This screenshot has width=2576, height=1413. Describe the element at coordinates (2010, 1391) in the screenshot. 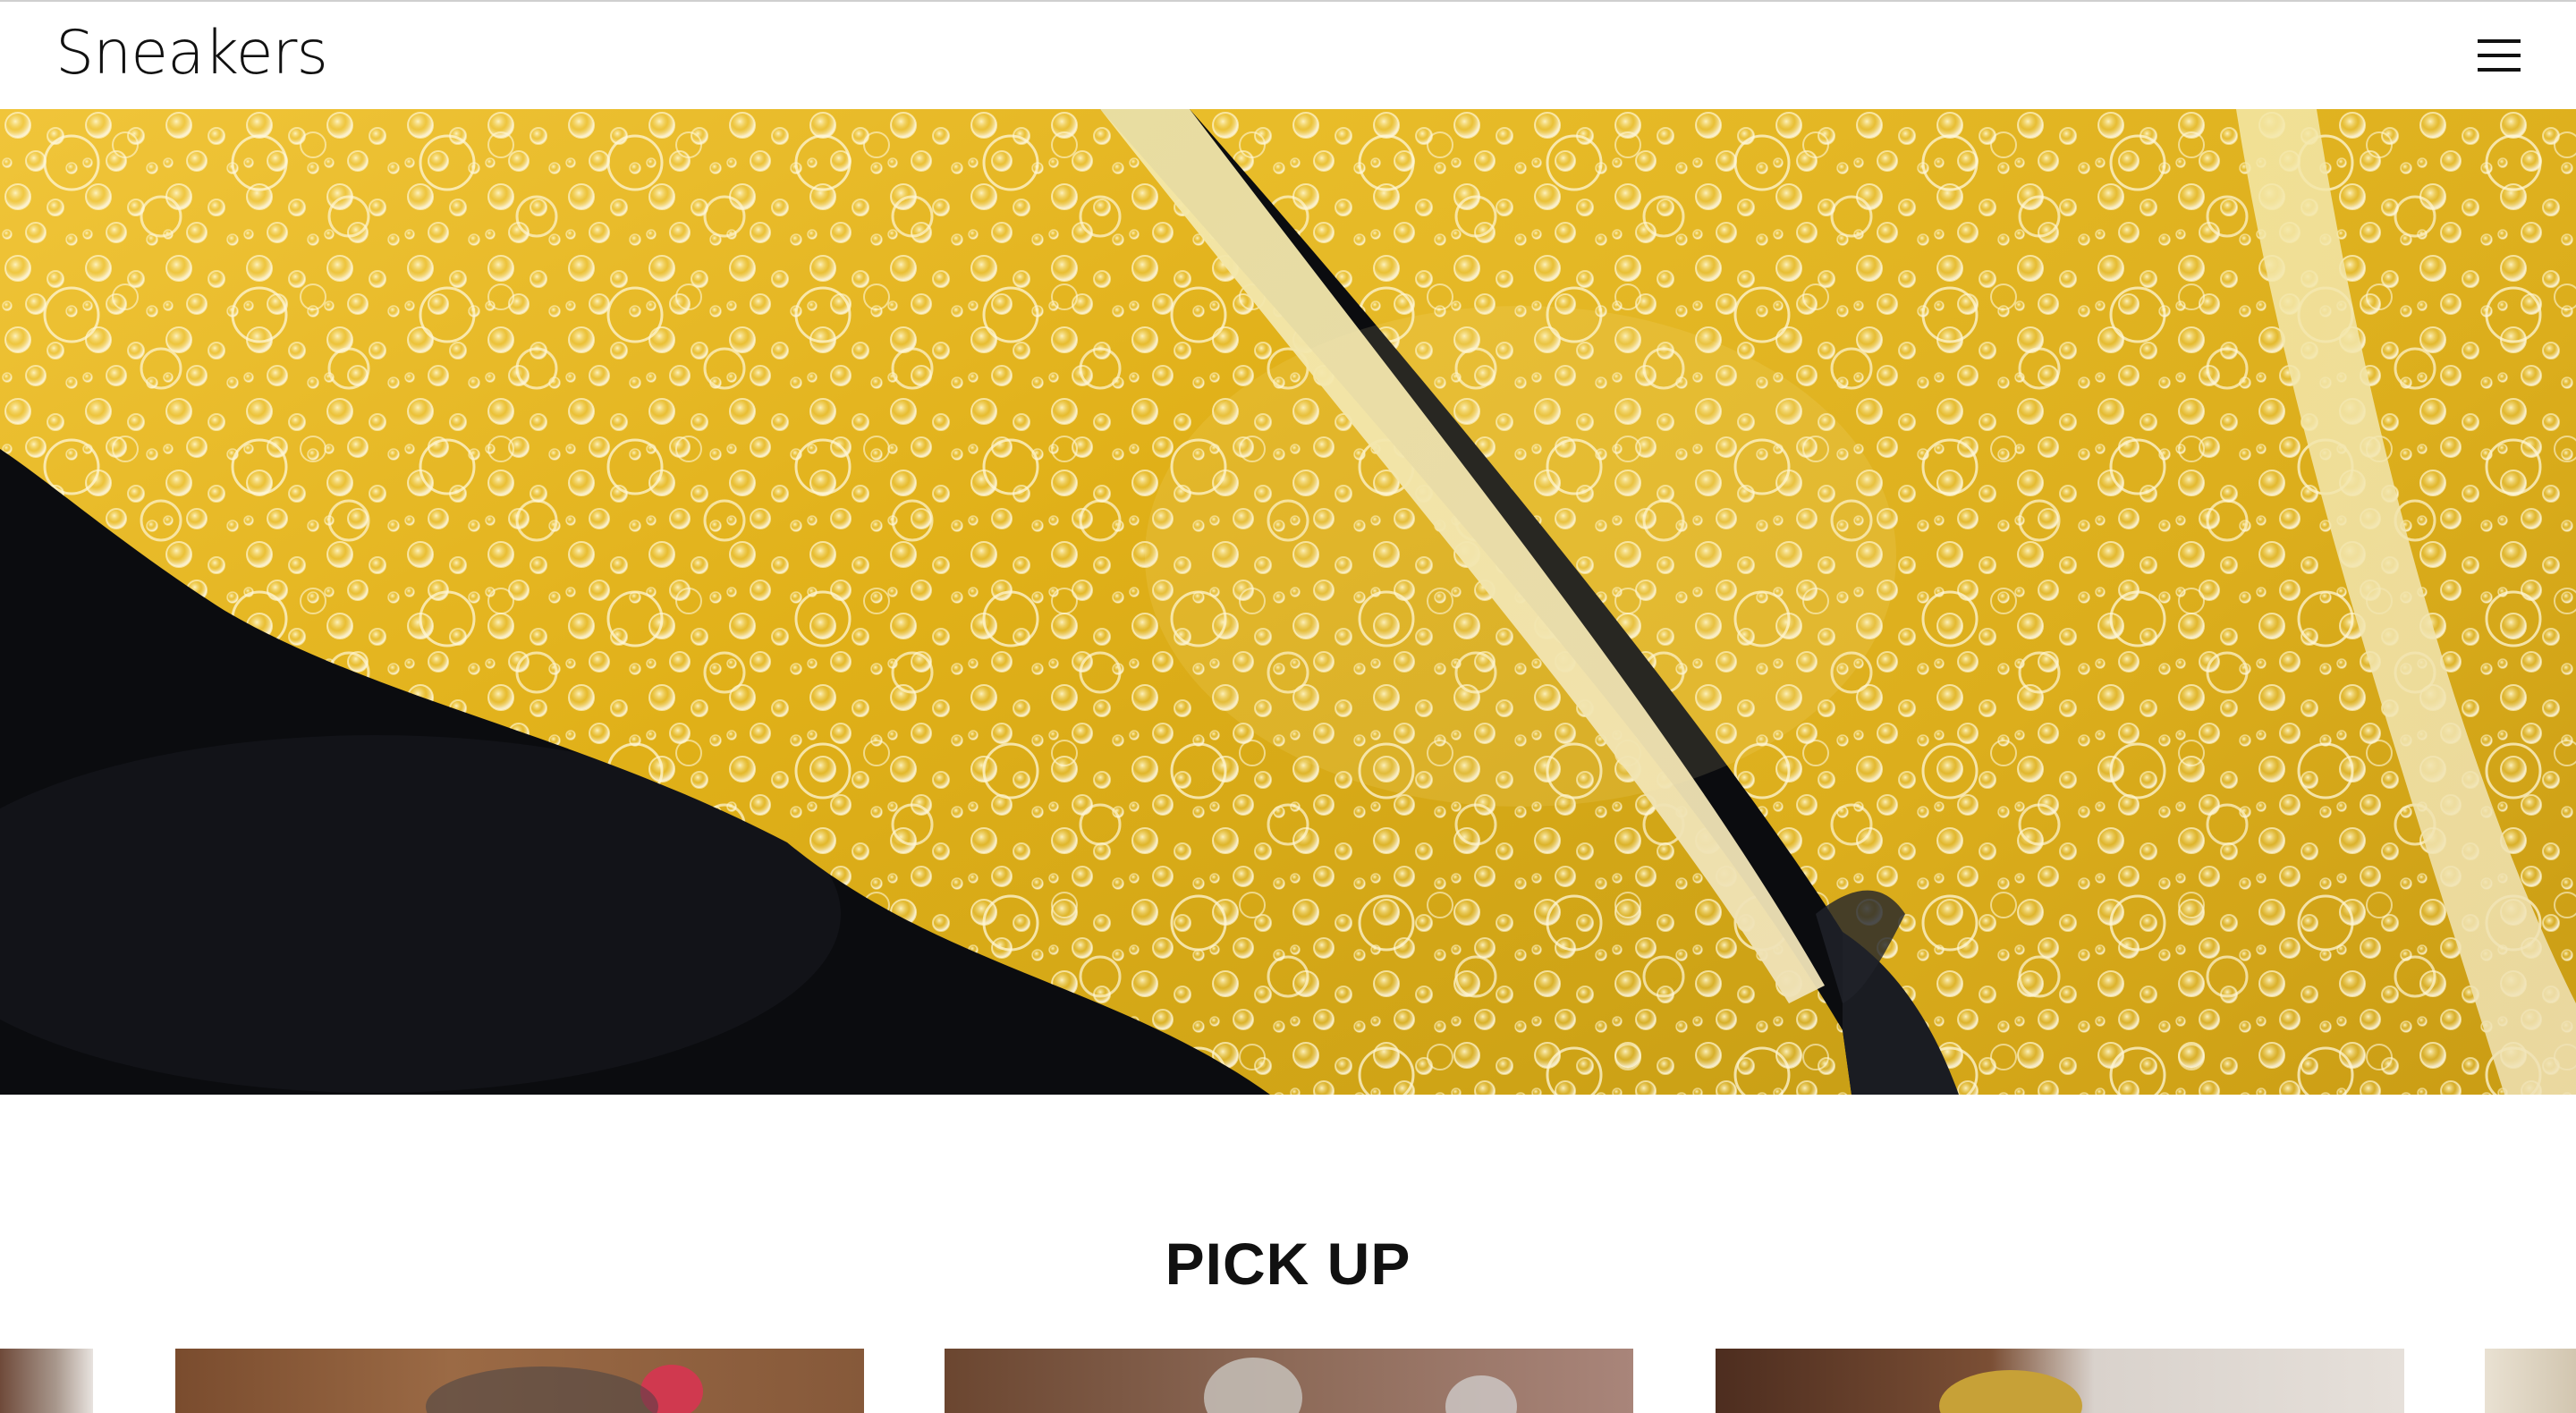

I see `food-item` at that location.